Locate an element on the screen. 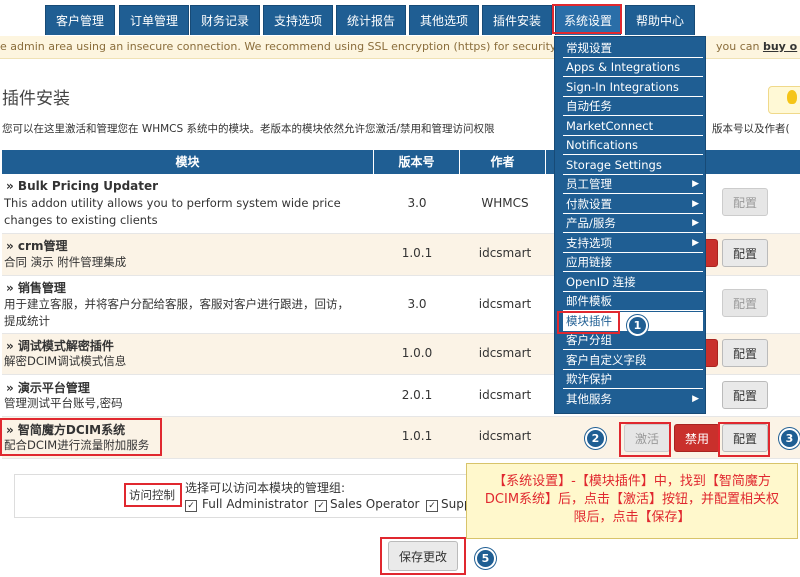 The height and width of the screenshot is (577, 800). activate-button: 激活 is located at coordinates (647, 438).